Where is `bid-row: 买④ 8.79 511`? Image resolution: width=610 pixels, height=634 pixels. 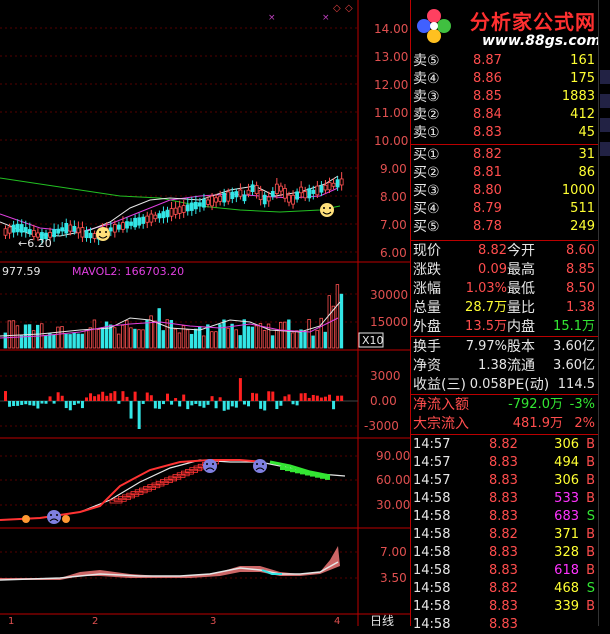 bid-row: 买④ 8.79 511 is located at coordinates (505, 209).